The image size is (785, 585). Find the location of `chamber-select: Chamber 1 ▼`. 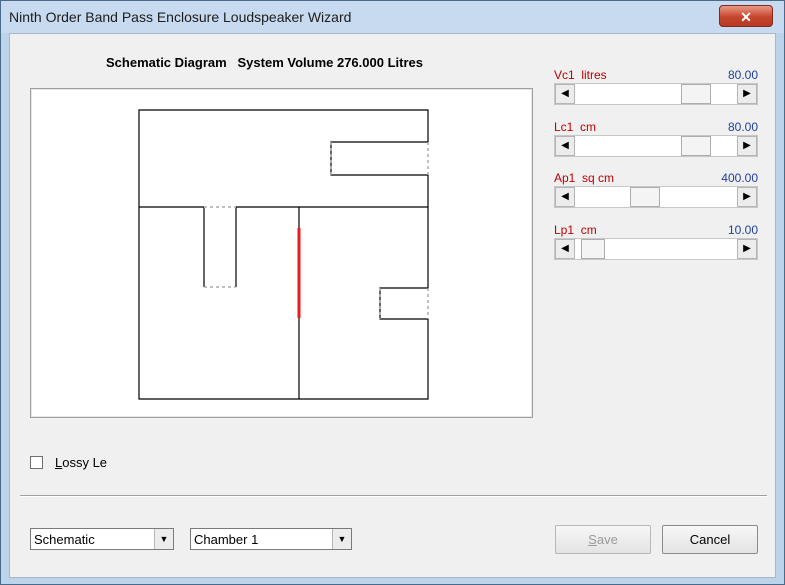

chamber-select: Chamber 1 ▼ is located at coordinates (271, 539).